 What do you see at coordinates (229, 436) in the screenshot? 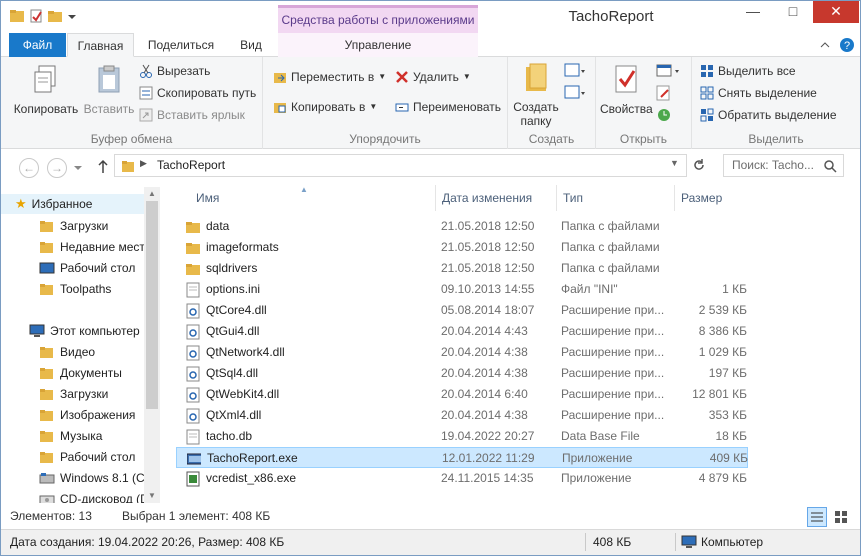
I see `file-name: tacho.db` at bounding box center [229, 436].